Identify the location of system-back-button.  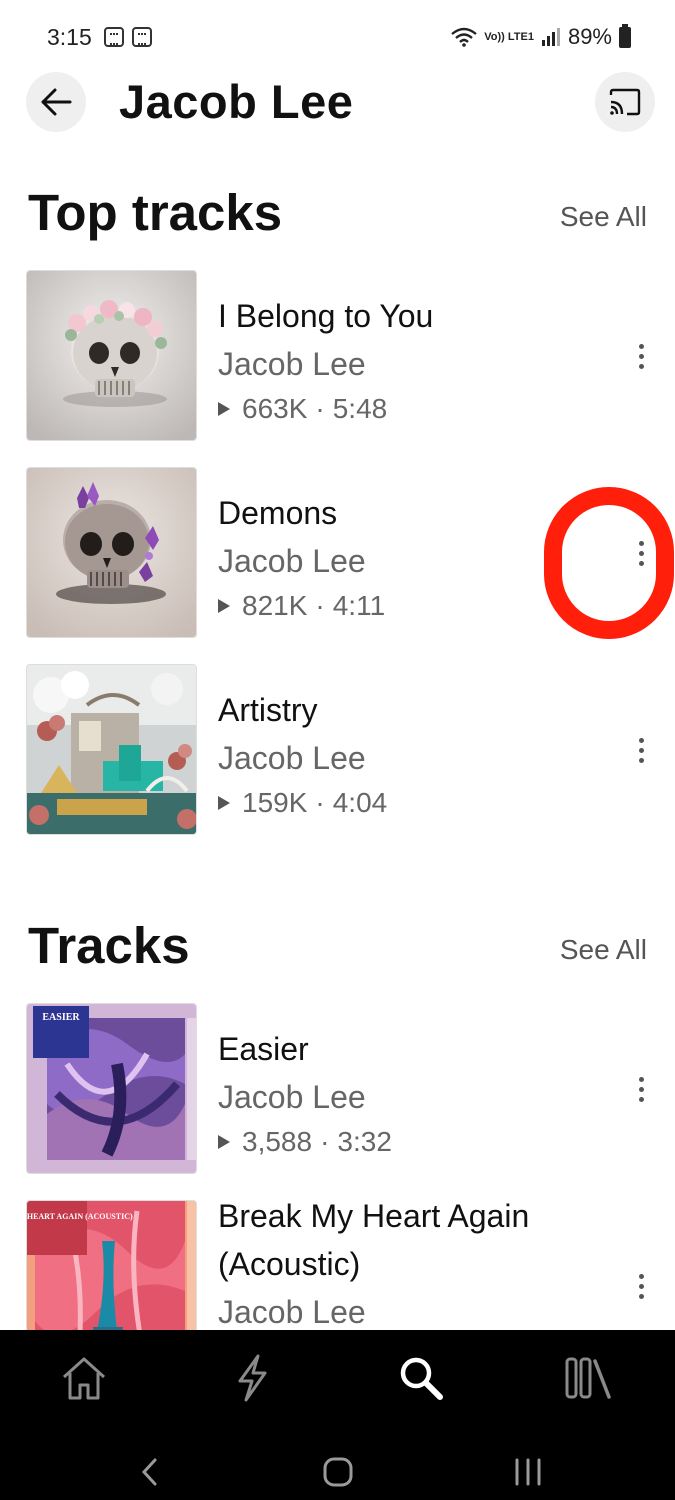
(150, 1472).